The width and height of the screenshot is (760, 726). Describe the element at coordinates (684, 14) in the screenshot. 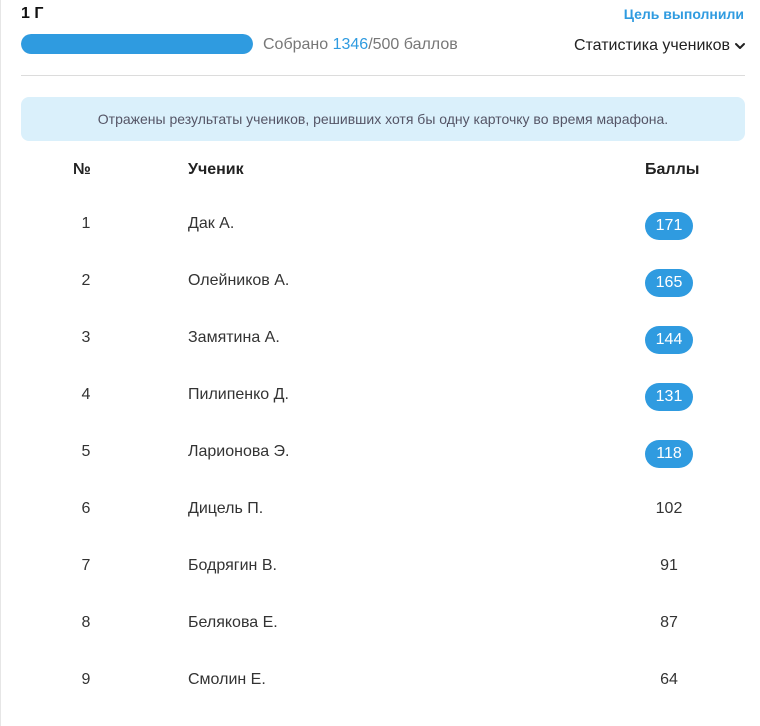

I see `goal-completed-link: Цель выполнили` at that location.